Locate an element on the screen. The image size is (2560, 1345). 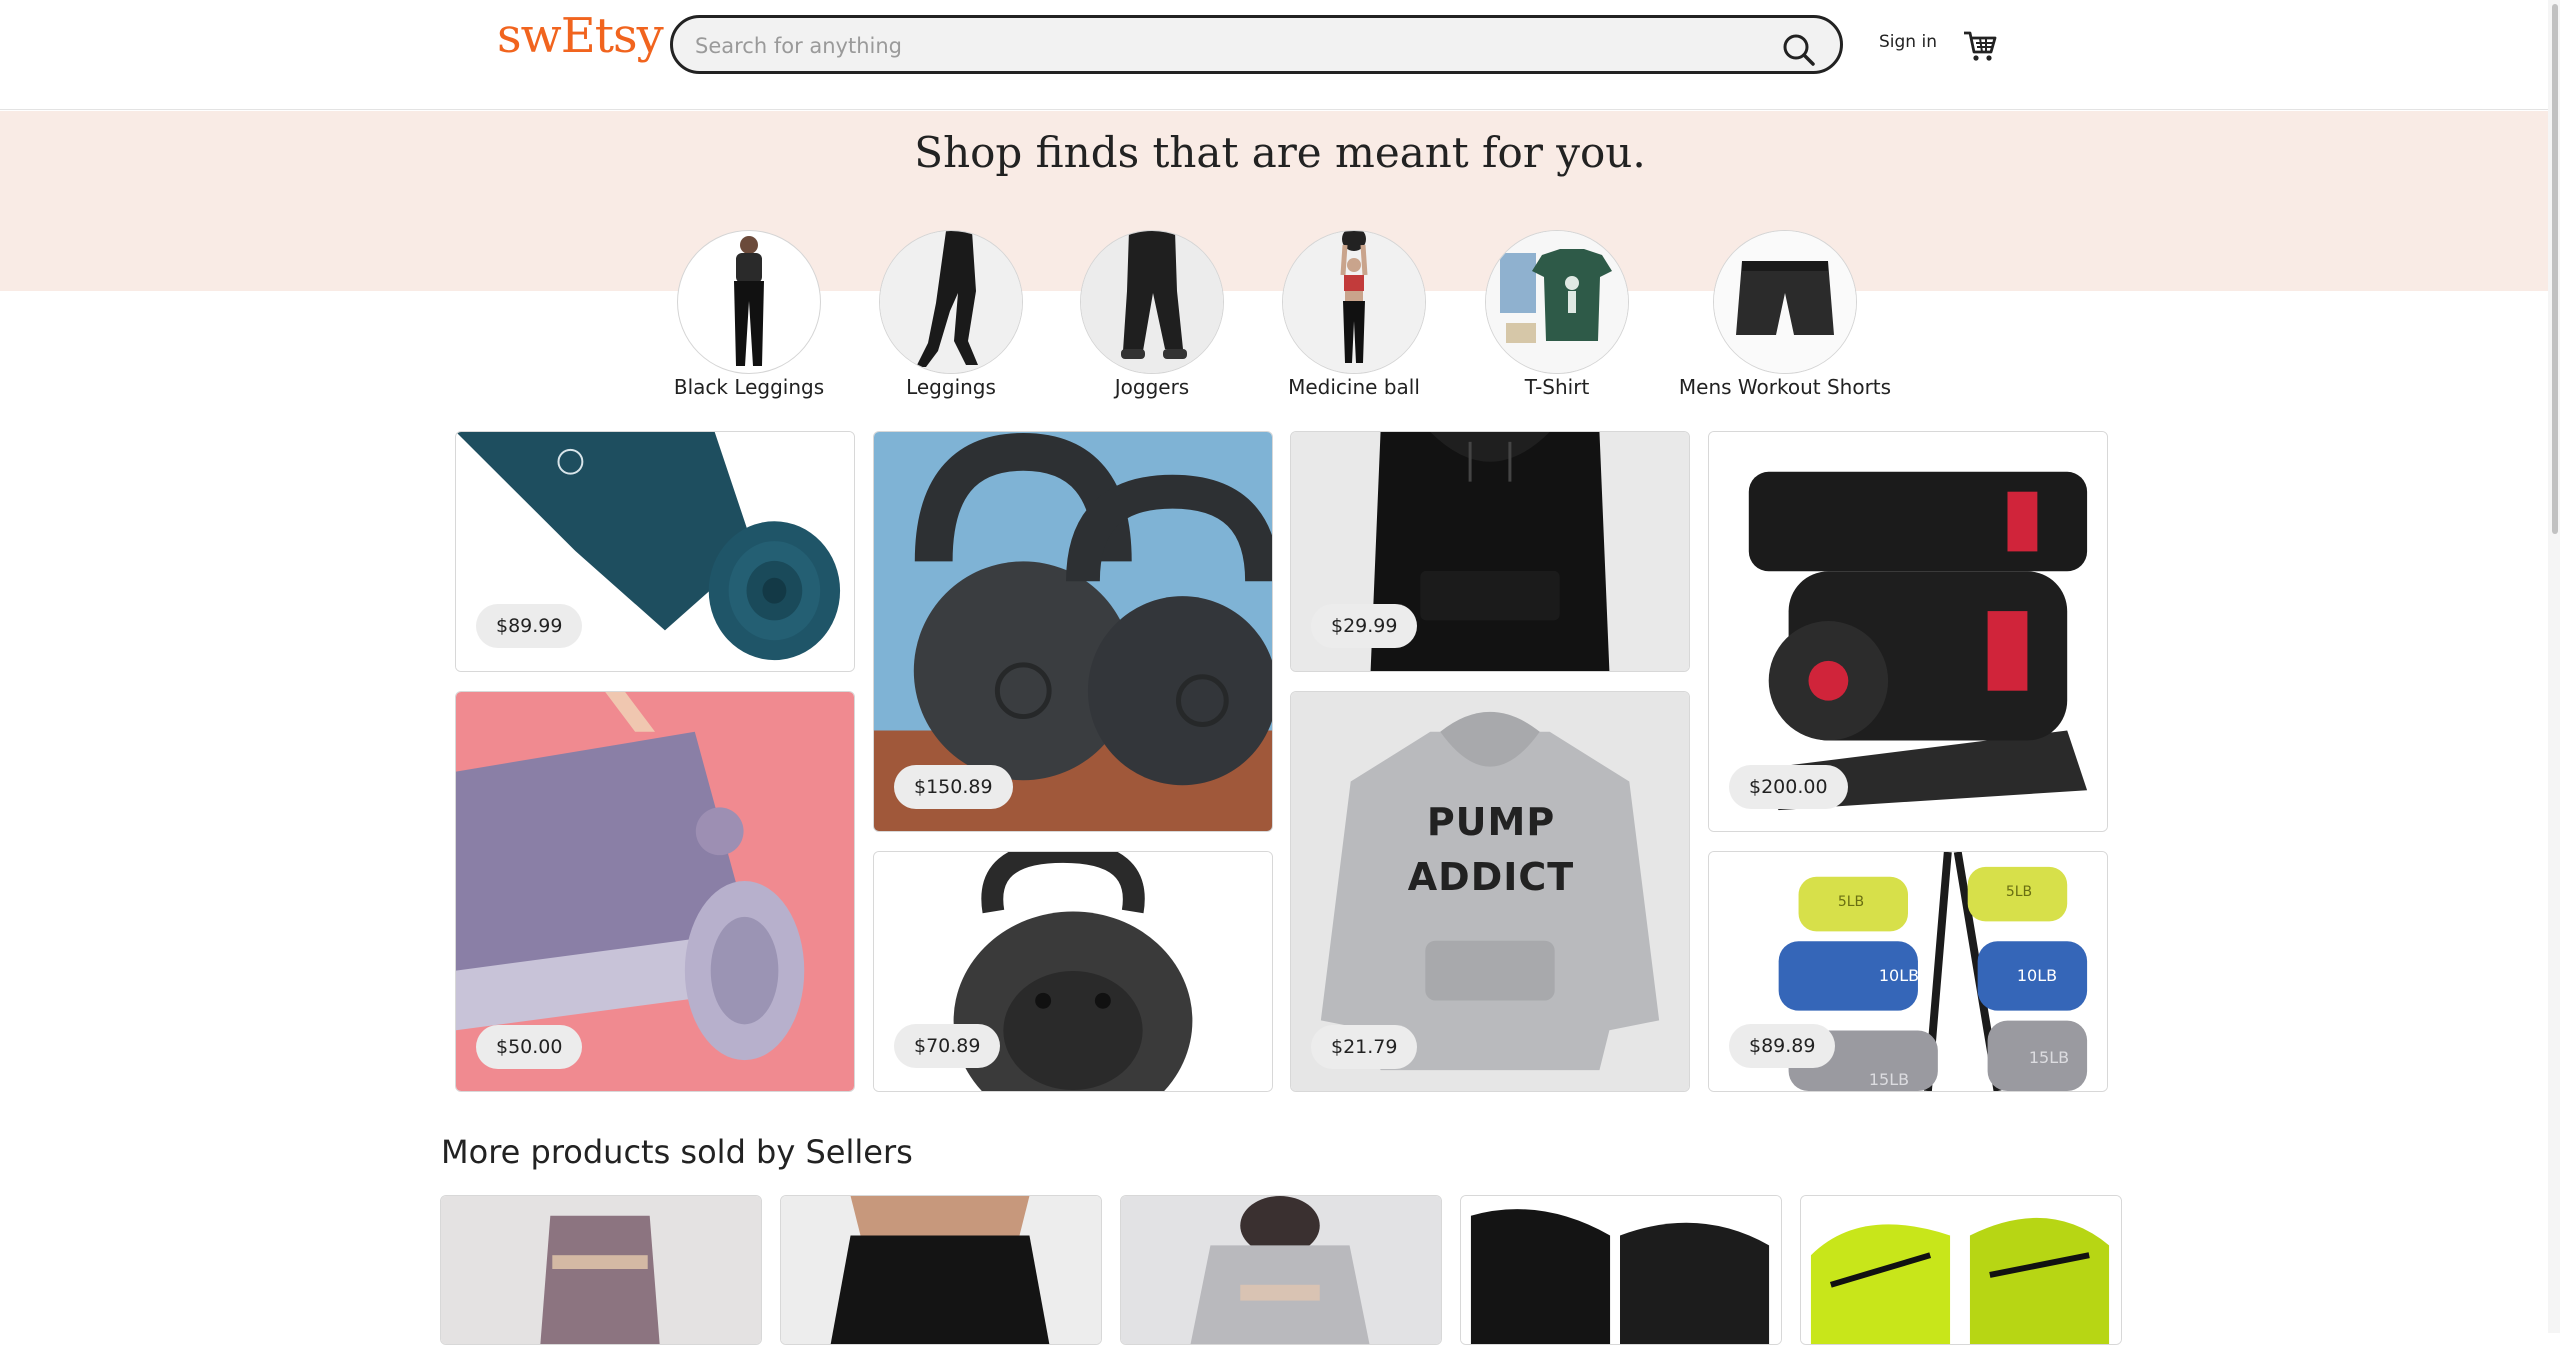
category-black-leggings: Black Leggings is located at coordinates (749, 320).